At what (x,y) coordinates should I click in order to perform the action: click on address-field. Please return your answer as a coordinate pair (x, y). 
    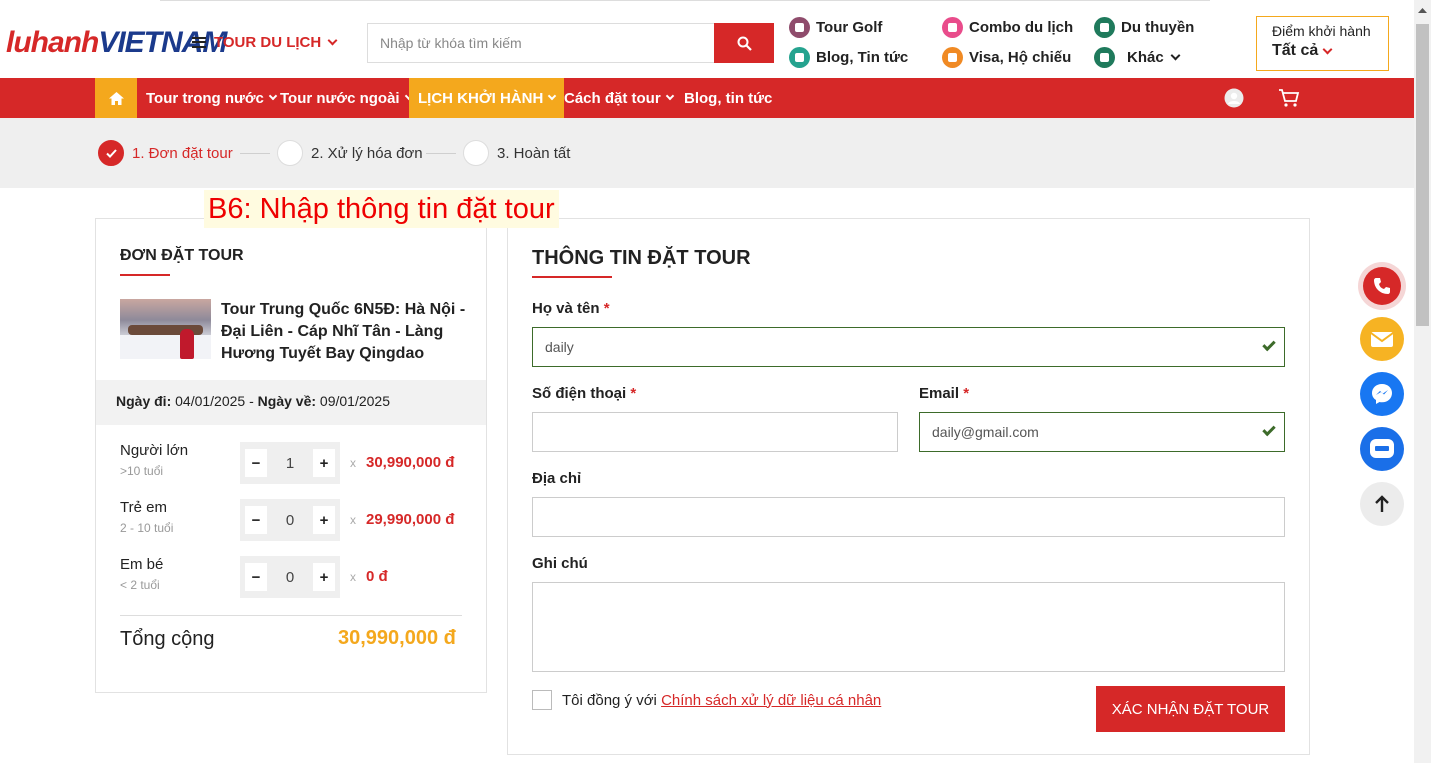
    Looking at the image, I should click on (908, 517).